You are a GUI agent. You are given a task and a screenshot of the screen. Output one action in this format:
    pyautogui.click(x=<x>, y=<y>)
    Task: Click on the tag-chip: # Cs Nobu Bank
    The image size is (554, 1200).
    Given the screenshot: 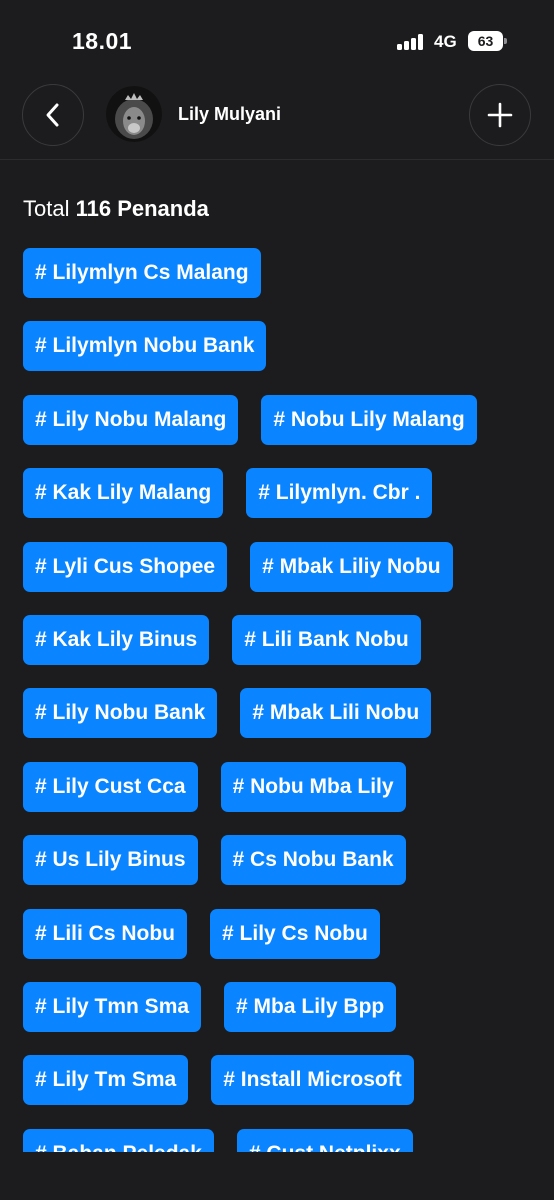 What is the action you would take?
    pyautogui.click(x=313, y=860)
    